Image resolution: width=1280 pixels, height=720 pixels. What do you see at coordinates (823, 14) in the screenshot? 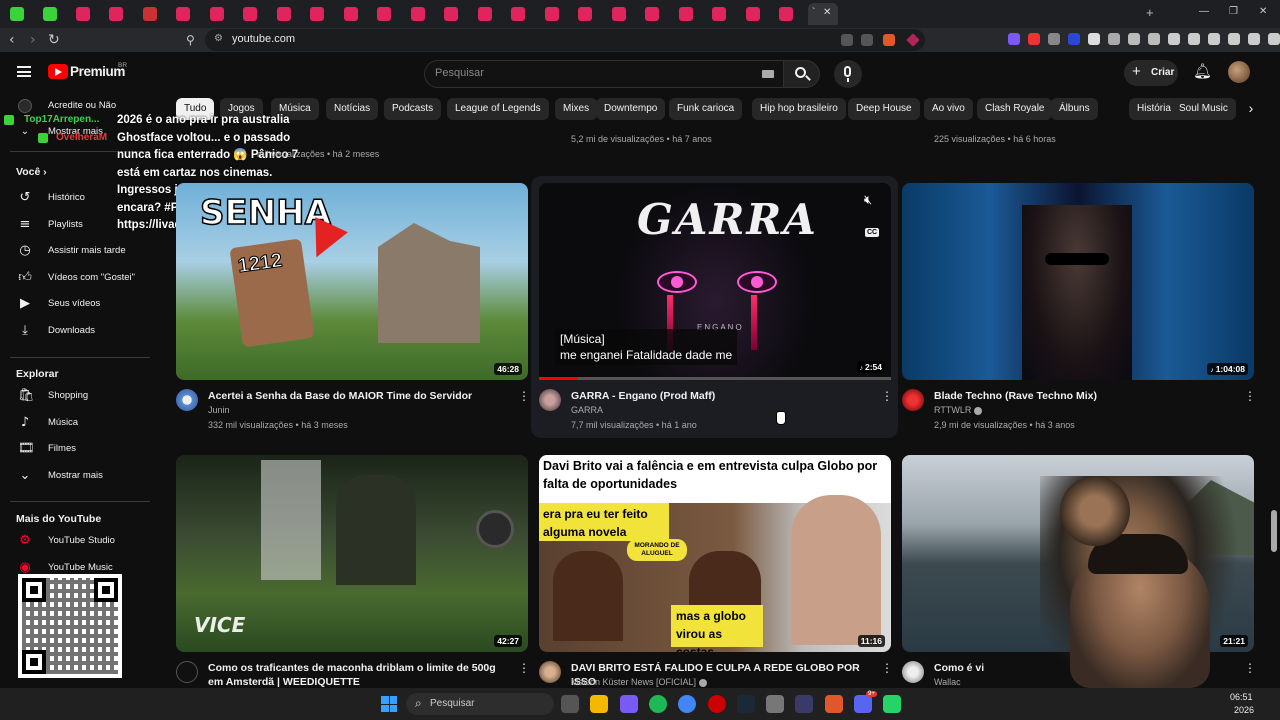
I see `active-tab: ` ✕` at bounding box center [823, 14].